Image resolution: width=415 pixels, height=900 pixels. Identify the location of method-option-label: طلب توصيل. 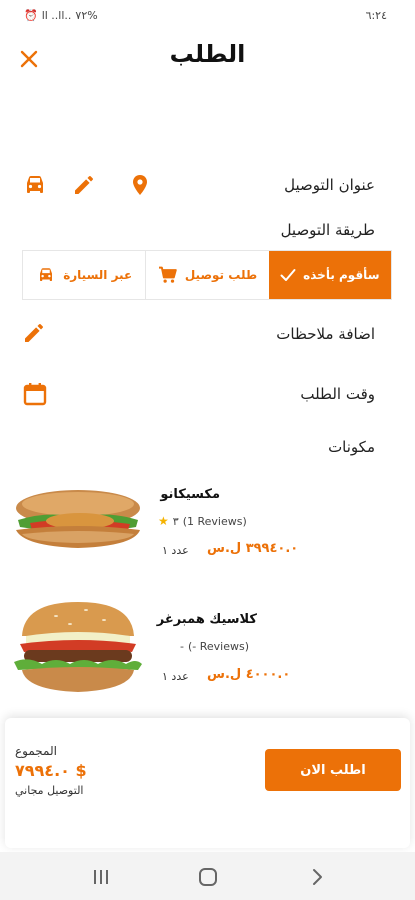
(221, 275).